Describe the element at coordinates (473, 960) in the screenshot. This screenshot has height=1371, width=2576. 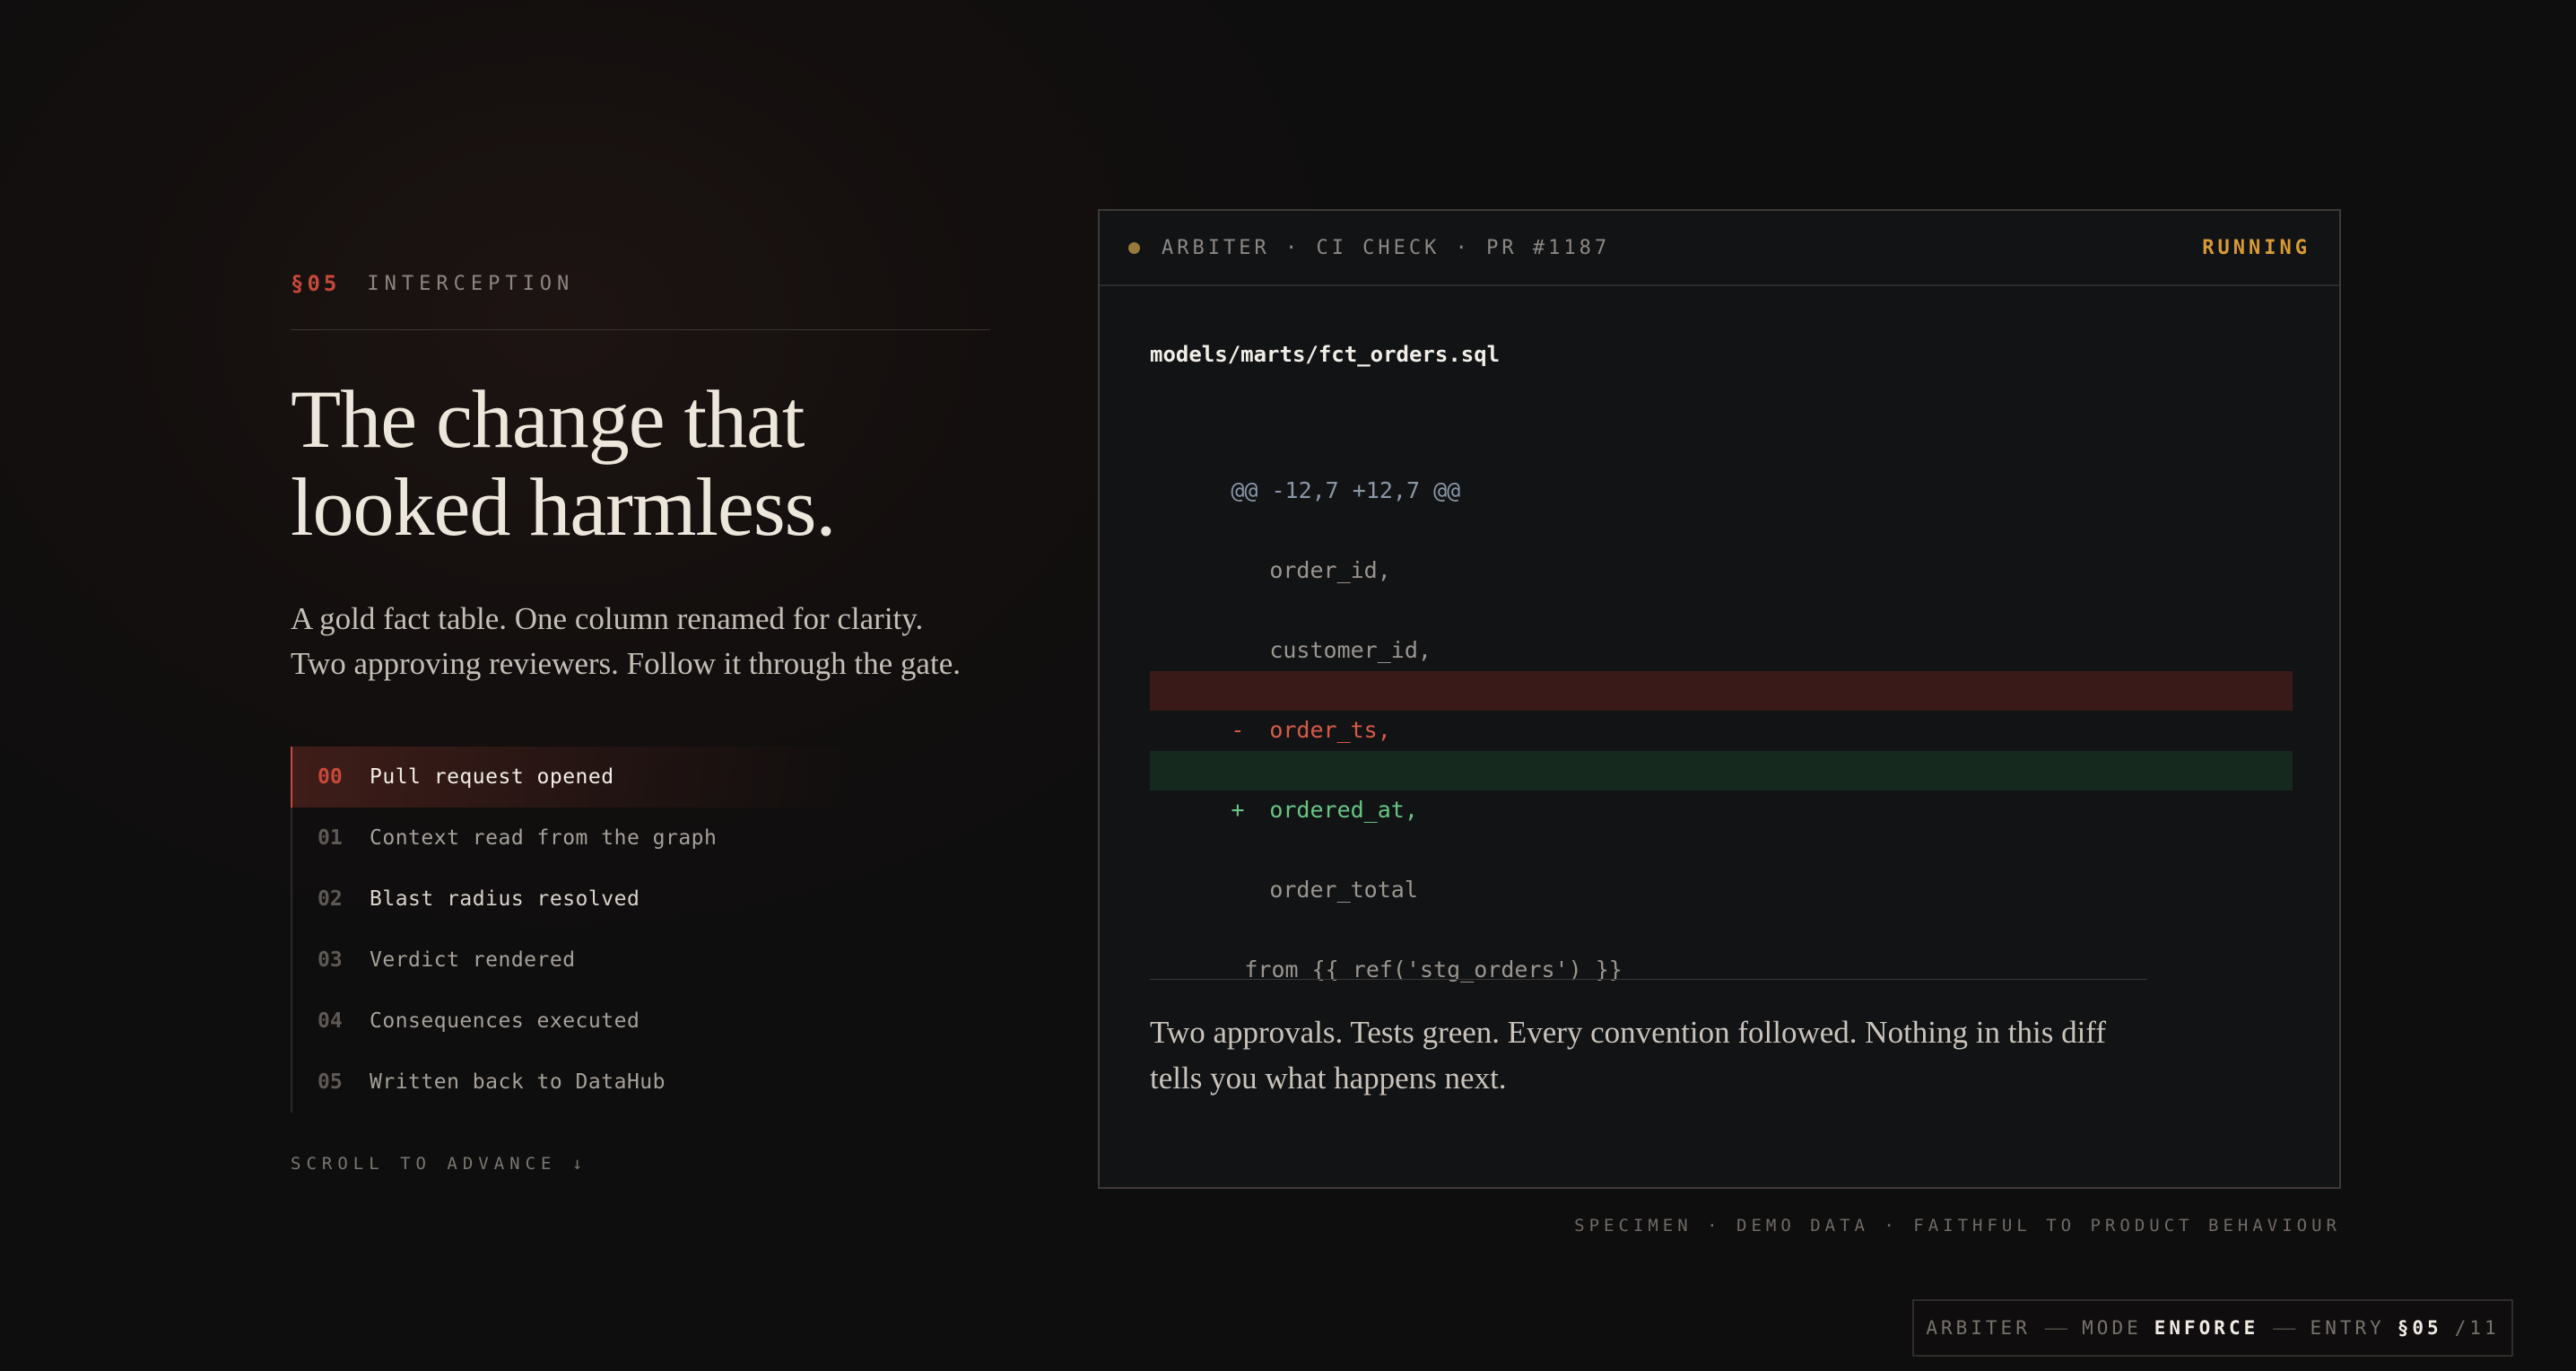
I see `step-label: Verdict rendered` at that location.